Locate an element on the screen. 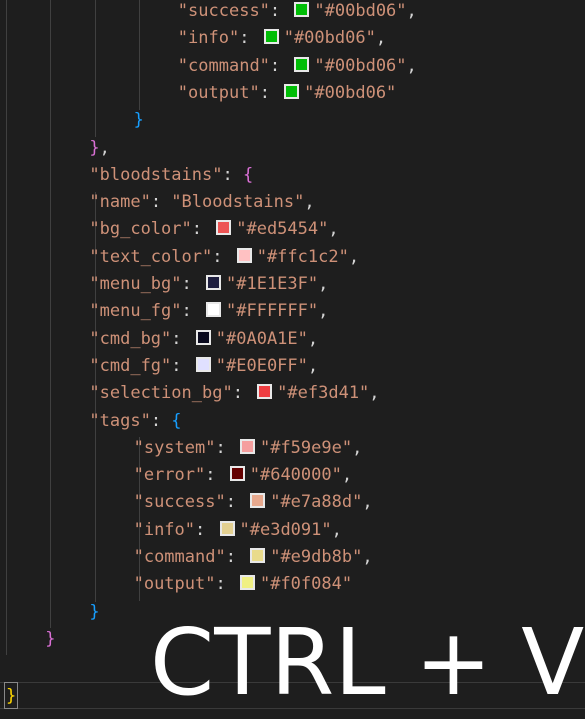  closing-brace-cursor: } is located at coordinates (11, 695).